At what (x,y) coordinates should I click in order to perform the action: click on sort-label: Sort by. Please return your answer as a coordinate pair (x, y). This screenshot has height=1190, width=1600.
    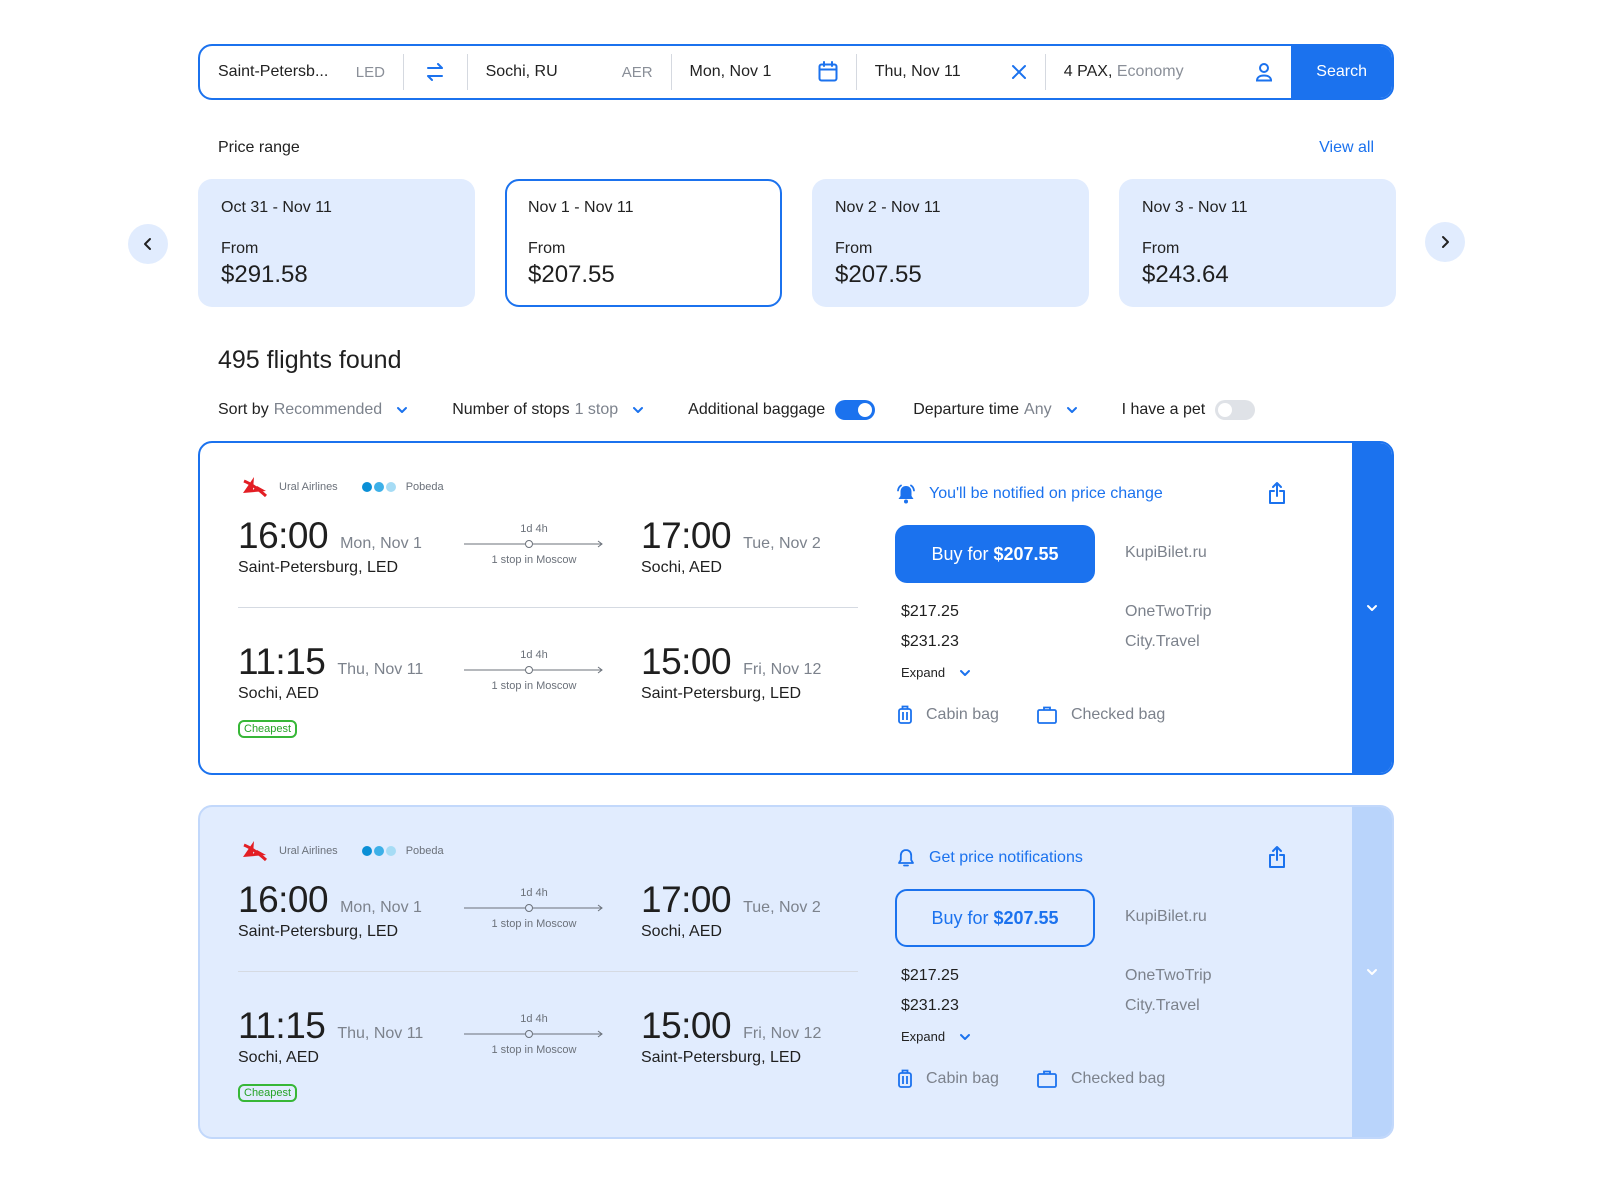
    Looking at the image, I should click on (243, 409).